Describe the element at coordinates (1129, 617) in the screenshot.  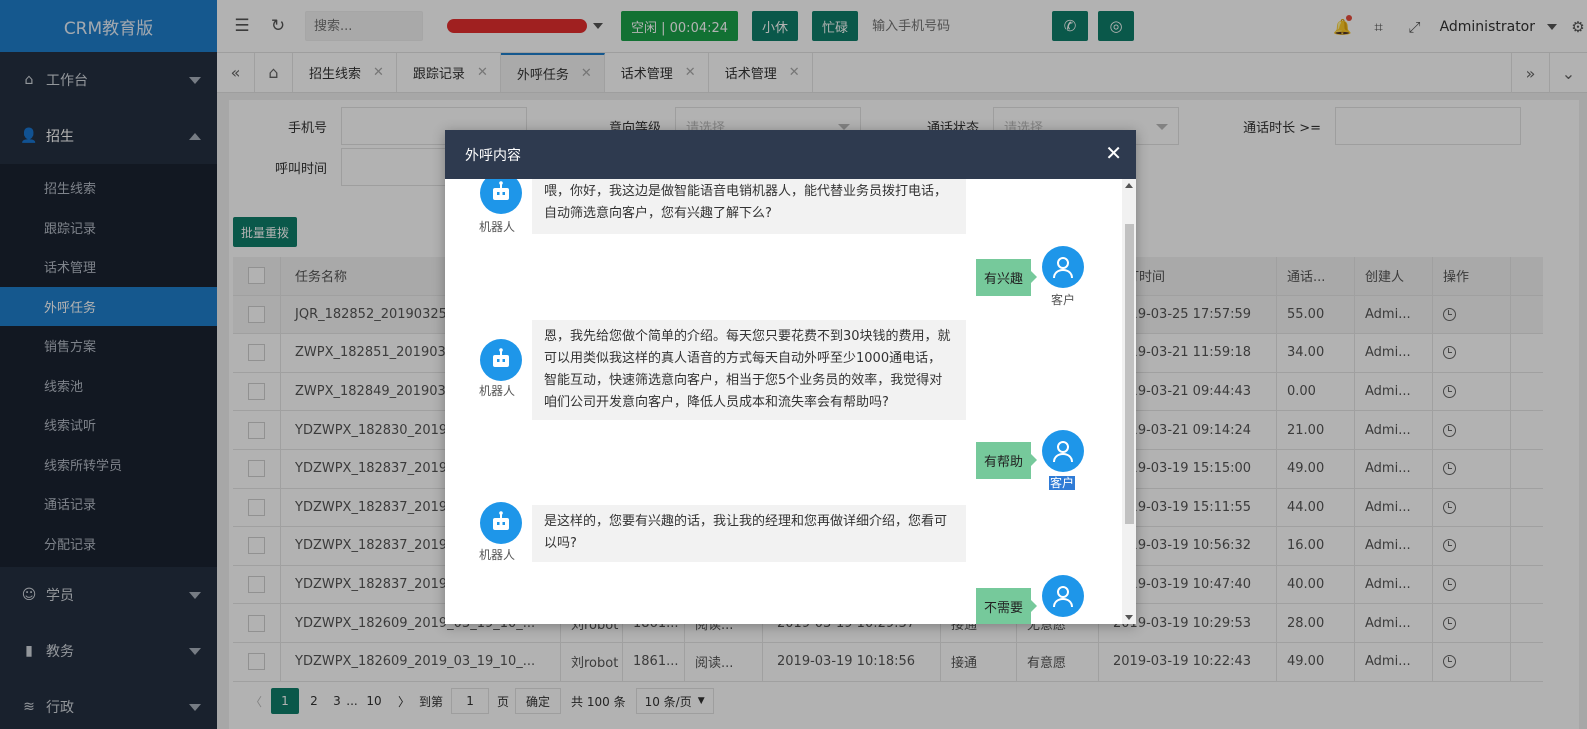
I see `scroll-down-icon` at that location.